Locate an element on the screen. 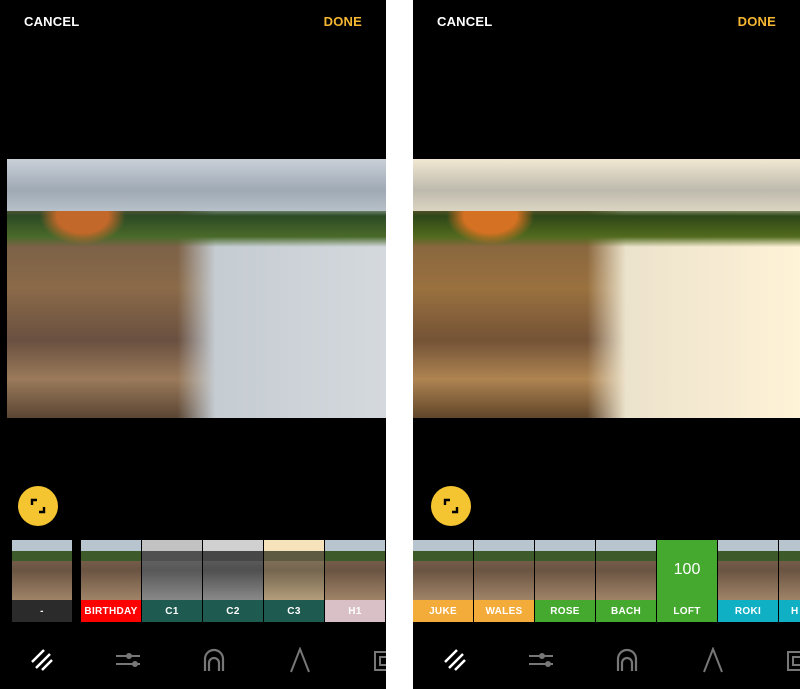 This screenshot has width=800, height=689. filter-label: JUKE is located at coordinates (443, 611).